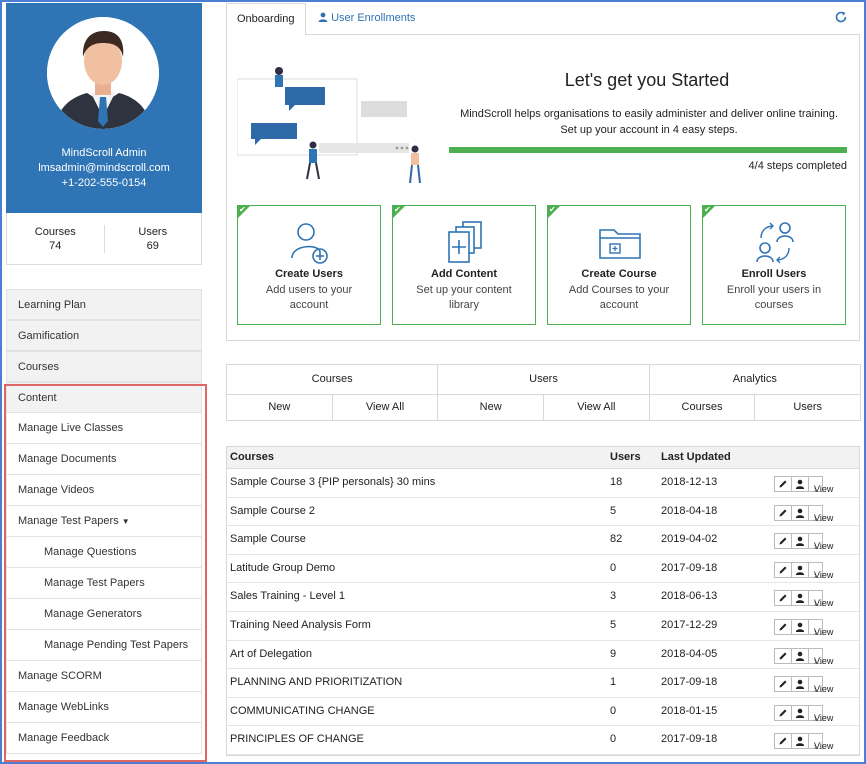 This screenshot has width=866, height=764. Describe the element at coordinates (543, 379) in the screenshot. I see `grid-header-row: Courses Users Analytics` at that location.